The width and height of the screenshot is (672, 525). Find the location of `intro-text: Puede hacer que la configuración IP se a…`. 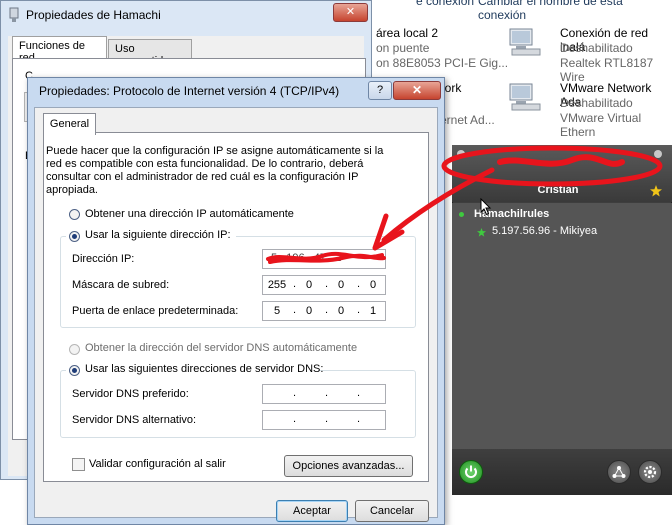

intro-text: Puede hacer que la configuración IP se a… is located at coordinates (215, 170).